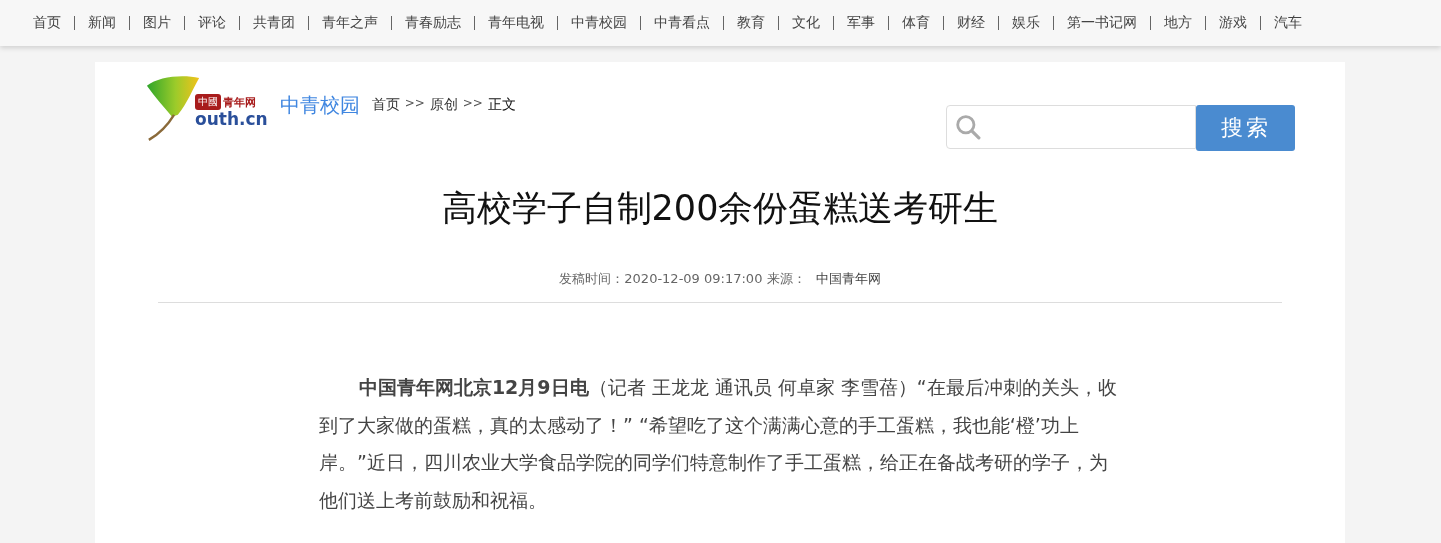  Describe the element at coordinates (319, 105) in the screenshot. I see `channel-link: 中青校园` at that location.